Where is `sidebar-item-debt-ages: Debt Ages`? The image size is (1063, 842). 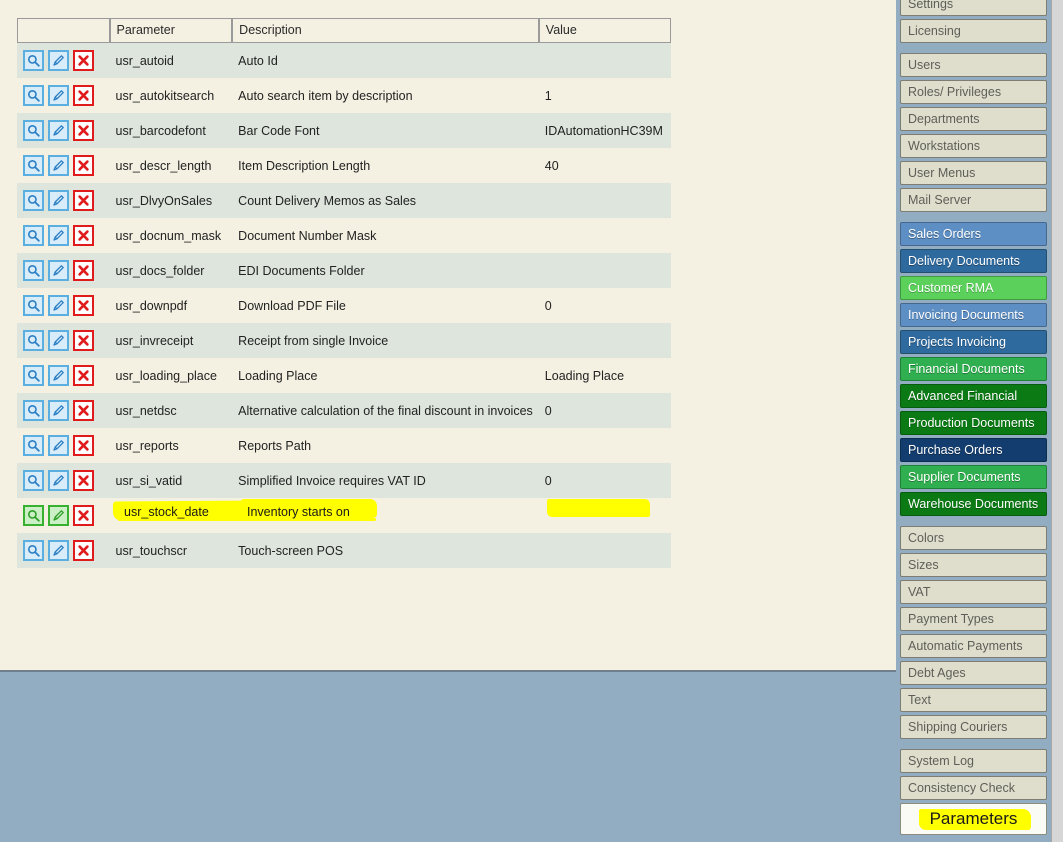
sidebar-item-debt-ages: Debt Ages is located at coordinates (973, 673).